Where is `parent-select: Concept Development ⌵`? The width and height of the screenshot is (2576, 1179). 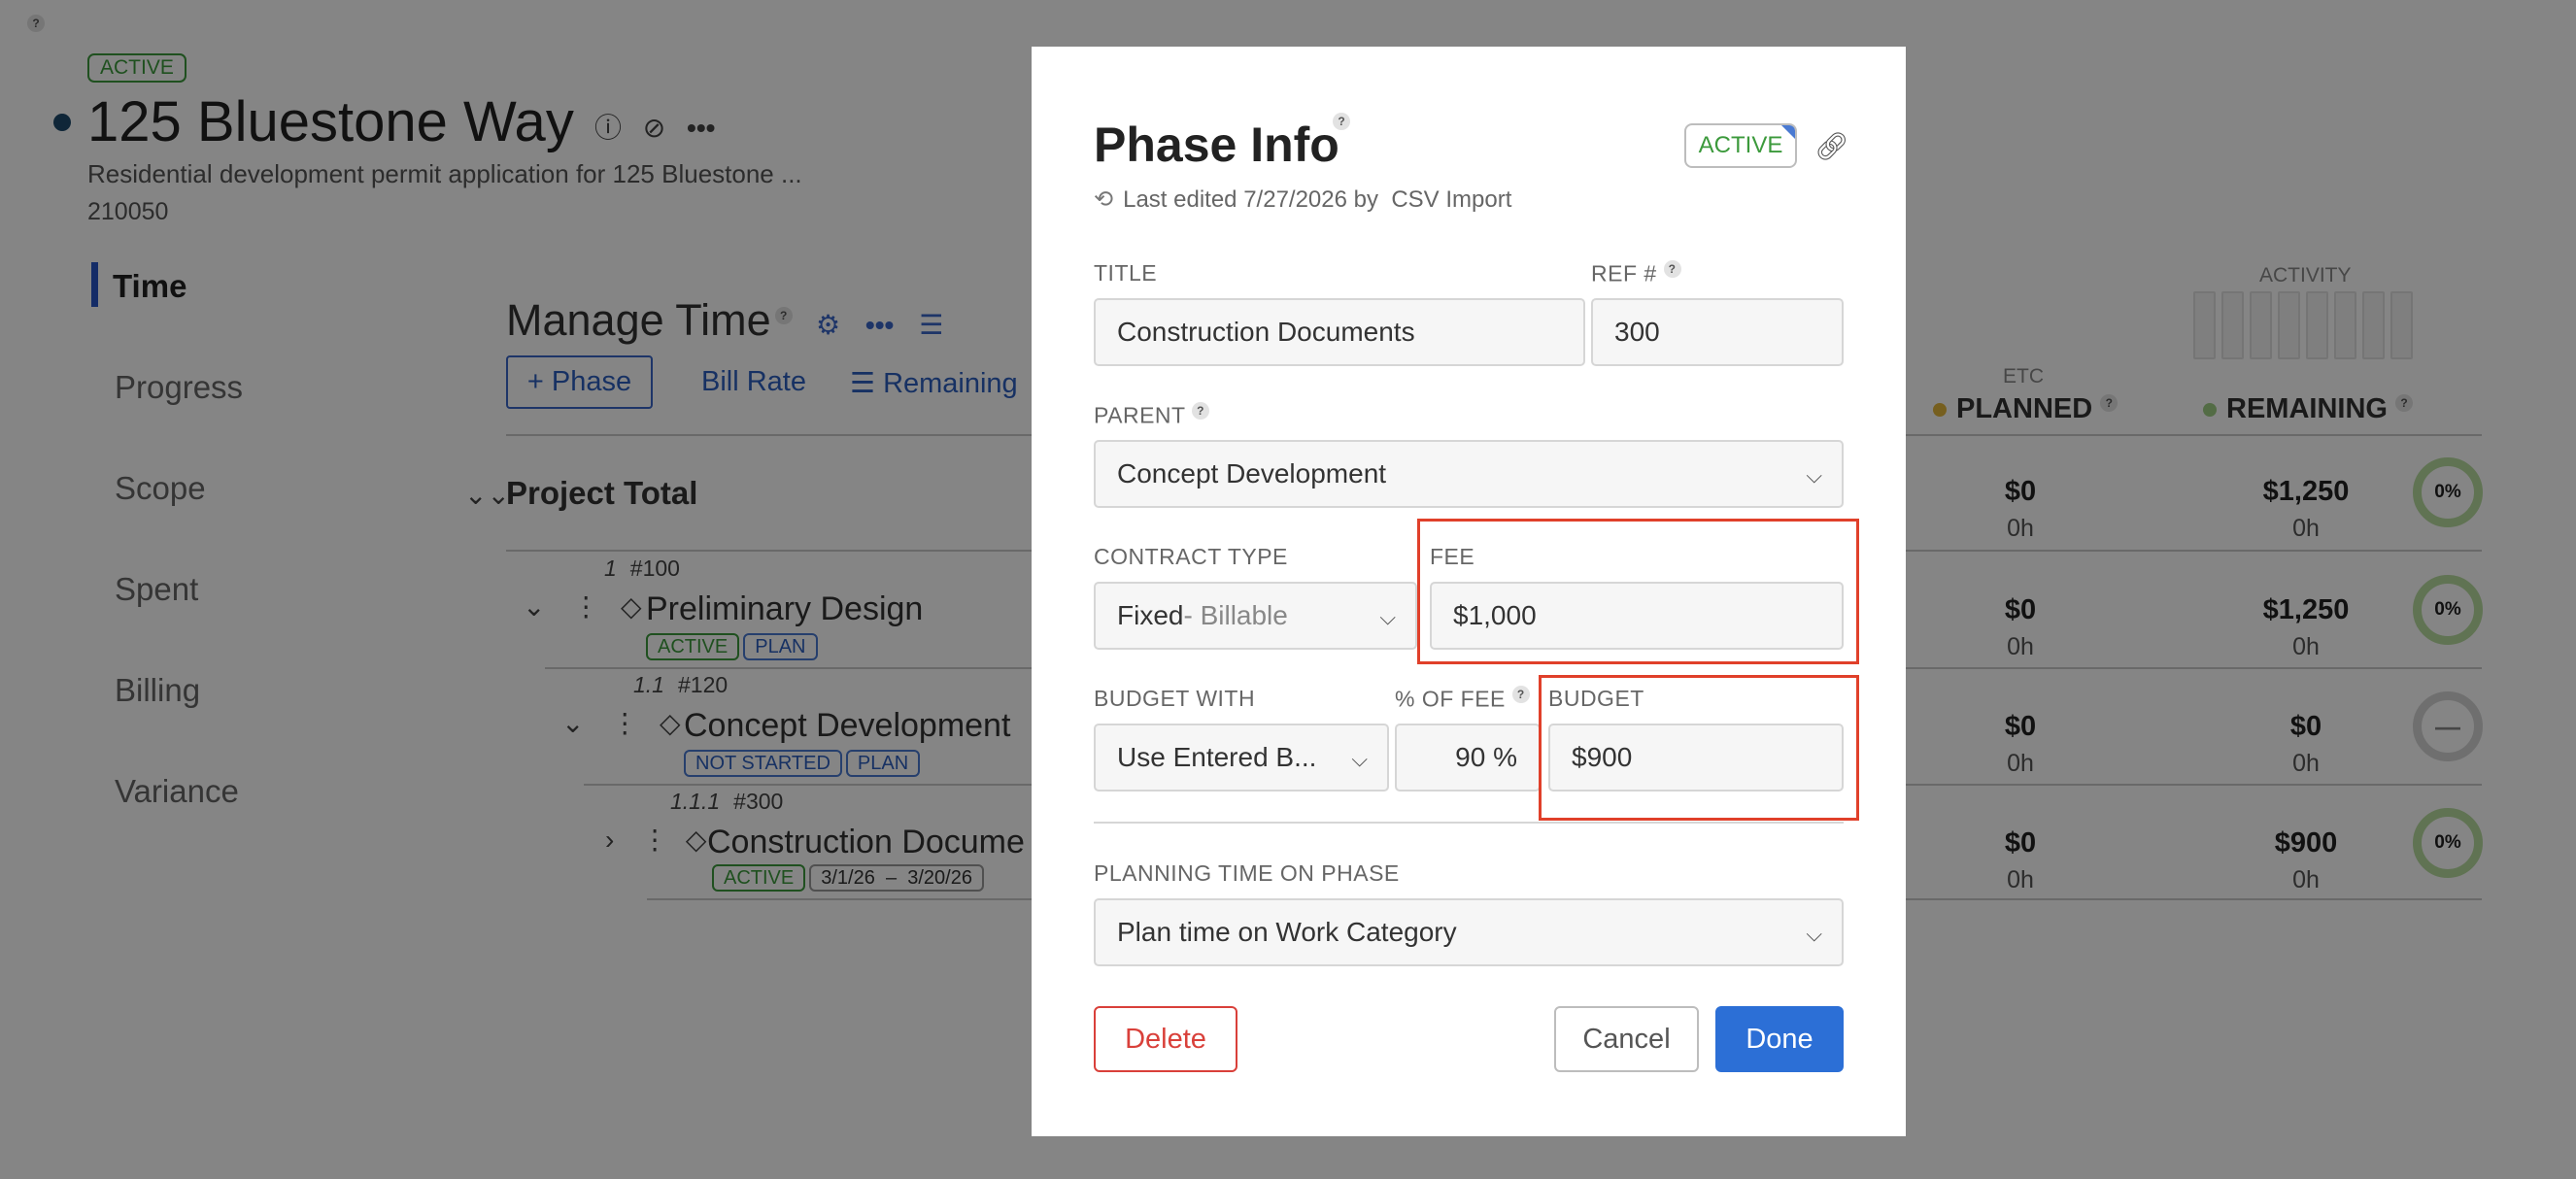 parent-select: Concept Development ⌵ is located at coordinates (1469, 474).